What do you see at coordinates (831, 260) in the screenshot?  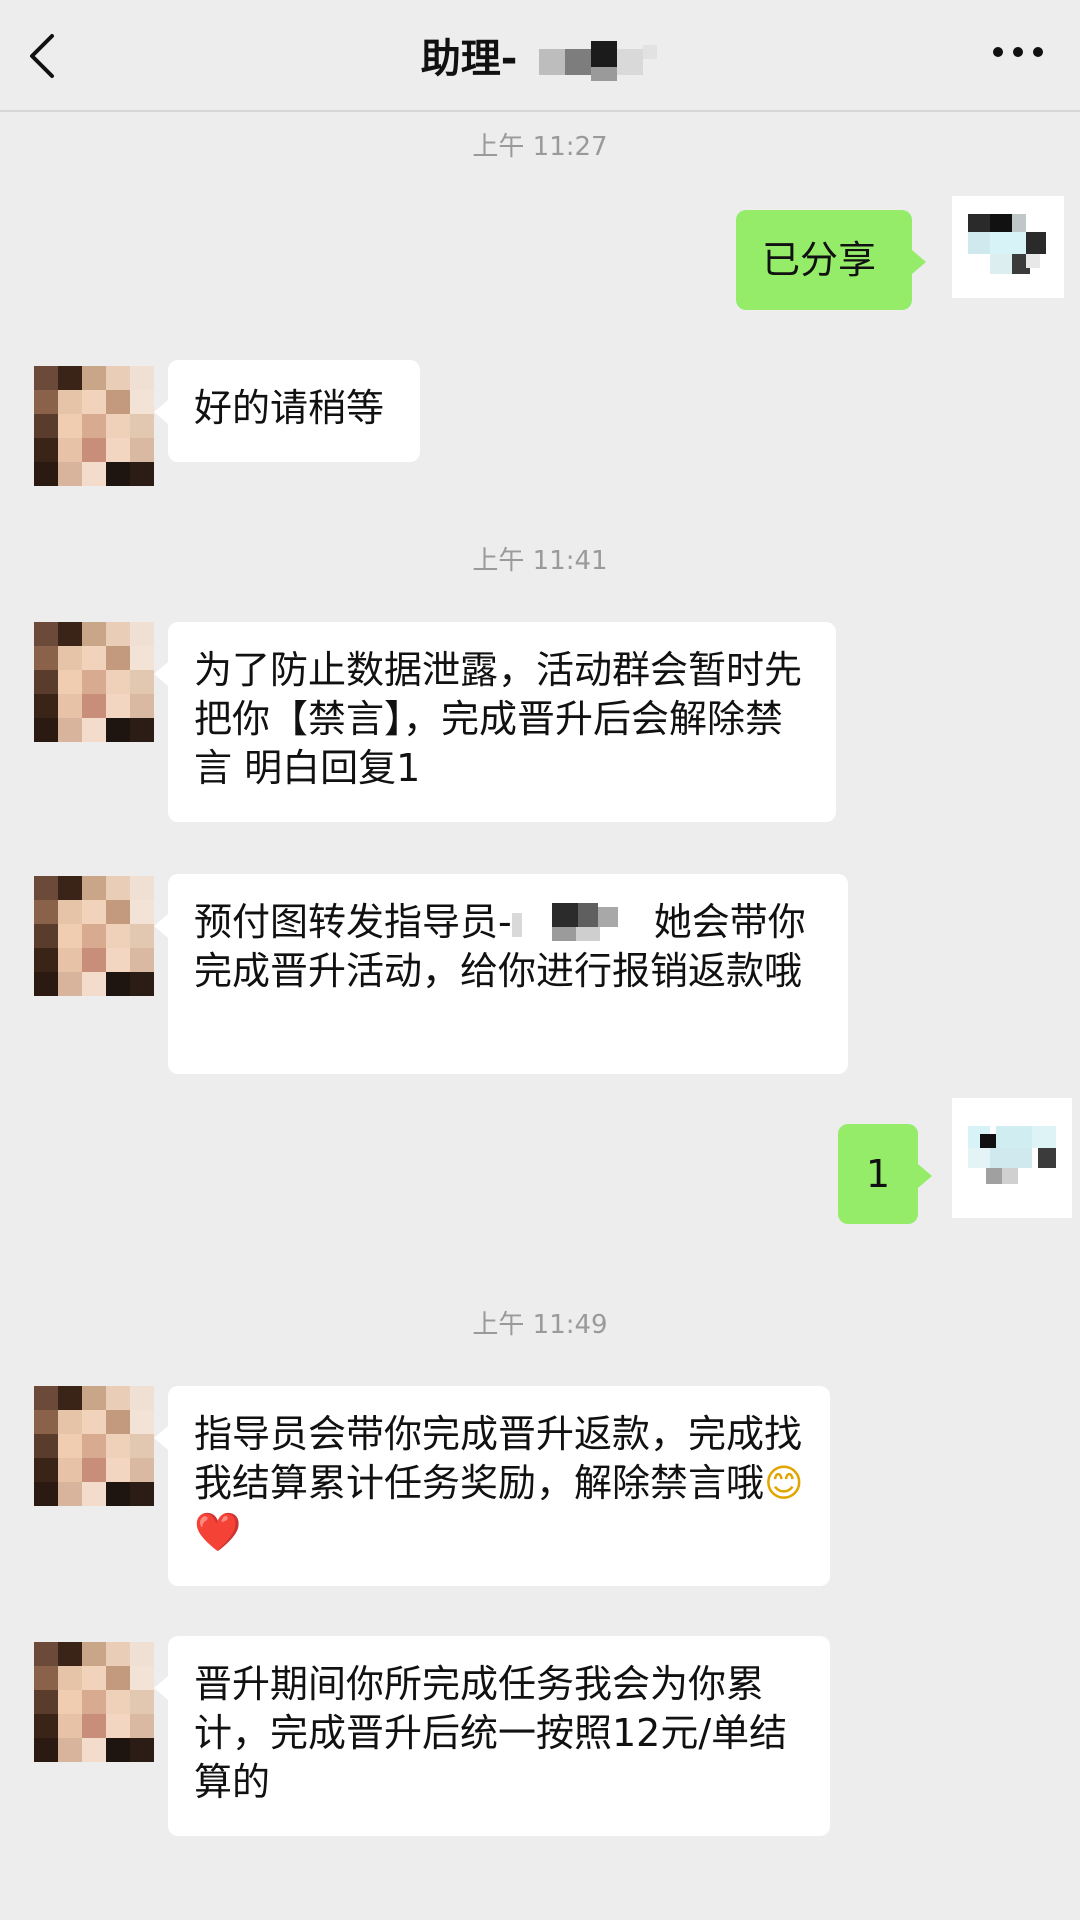 I see `message-bubble-outgoing: 已分享` at bounding box center [831, 260].